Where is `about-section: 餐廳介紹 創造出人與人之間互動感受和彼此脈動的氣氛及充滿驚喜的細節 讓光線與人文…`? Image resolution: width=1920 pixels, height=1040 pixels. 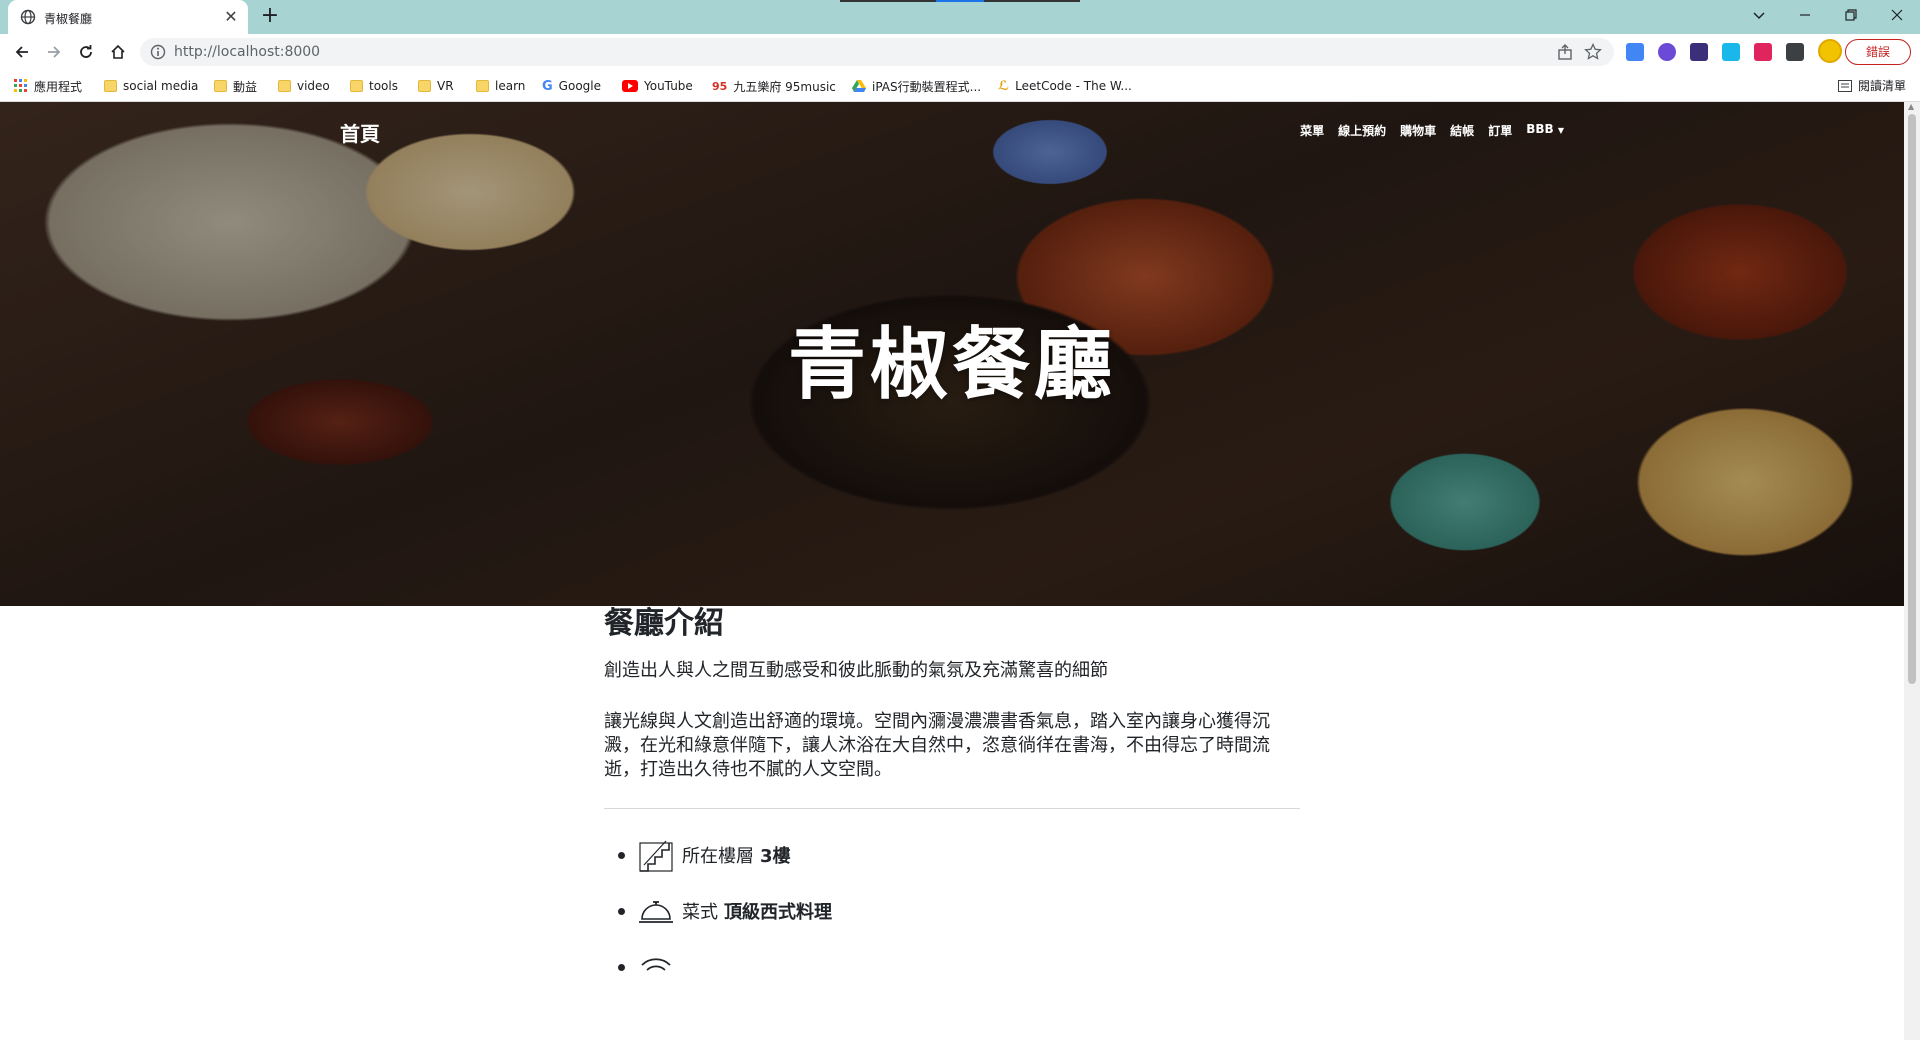 about-section: 餐廳介紹 創造出人與人之間互動感受和彼此脈動的氣氛及充滿驚喜的細節 讓光線與人文… is located at coordinates (952, 796).